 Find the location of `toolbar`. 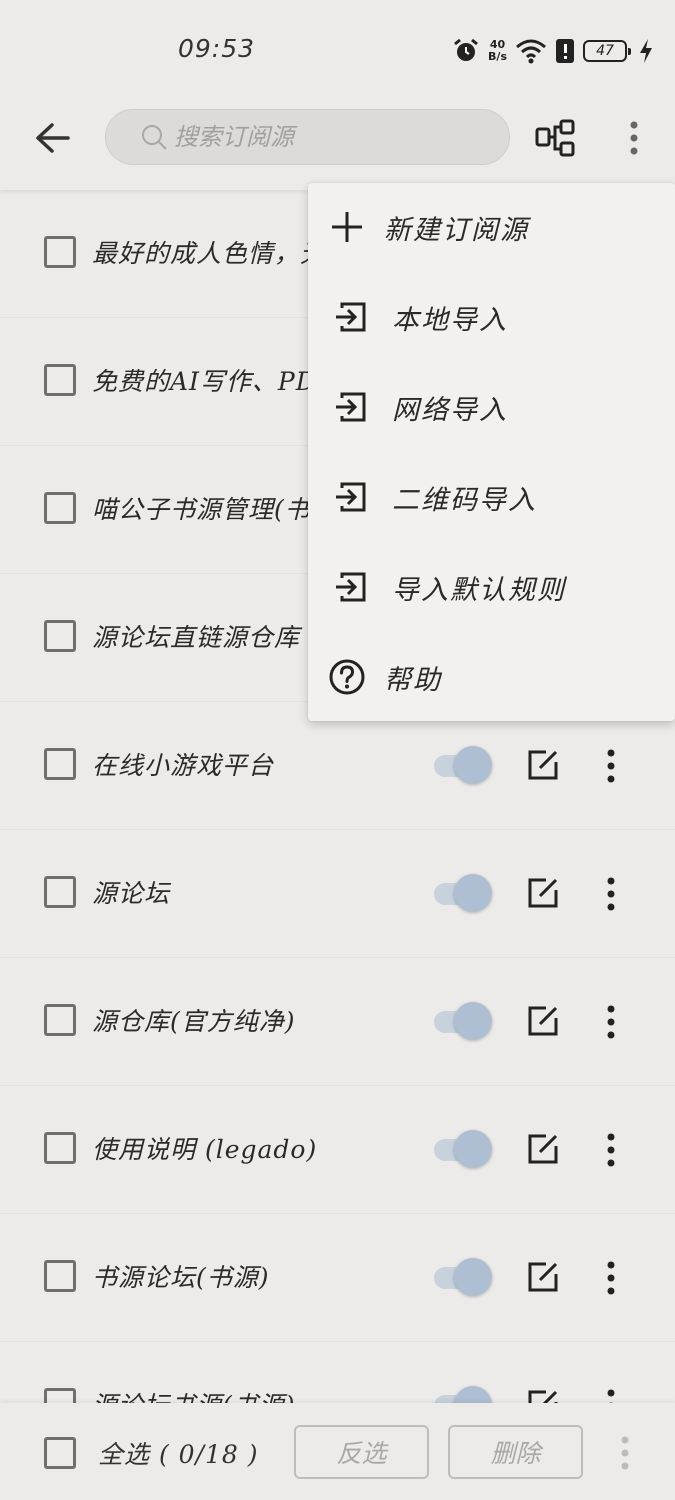

toolbar is located at coordinates (337, 145).